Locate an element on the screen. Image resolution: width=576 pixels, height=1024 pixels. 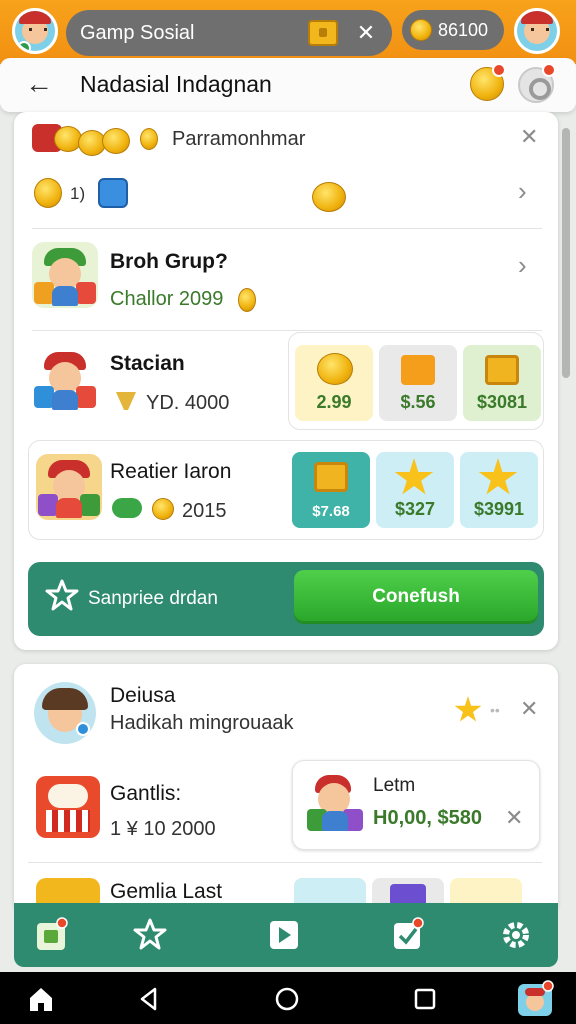
back-triangle-icon is located at coordinates (149, 999).